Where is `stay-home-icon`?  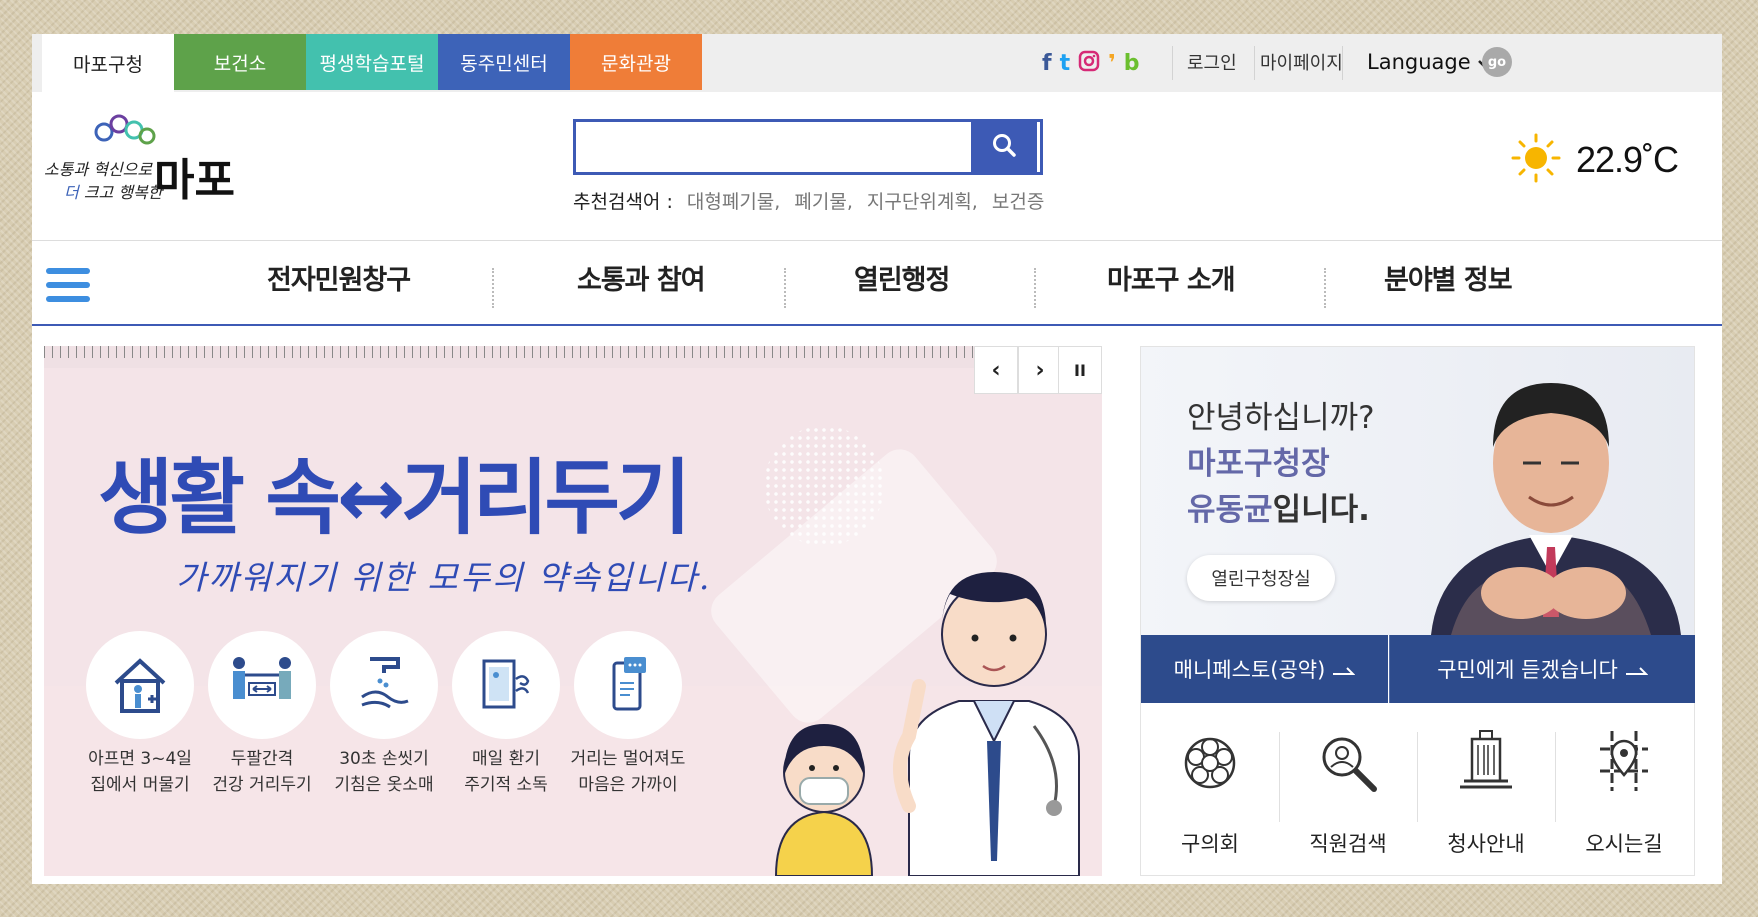 stay-home-icon is located at coordinates (140, 685).